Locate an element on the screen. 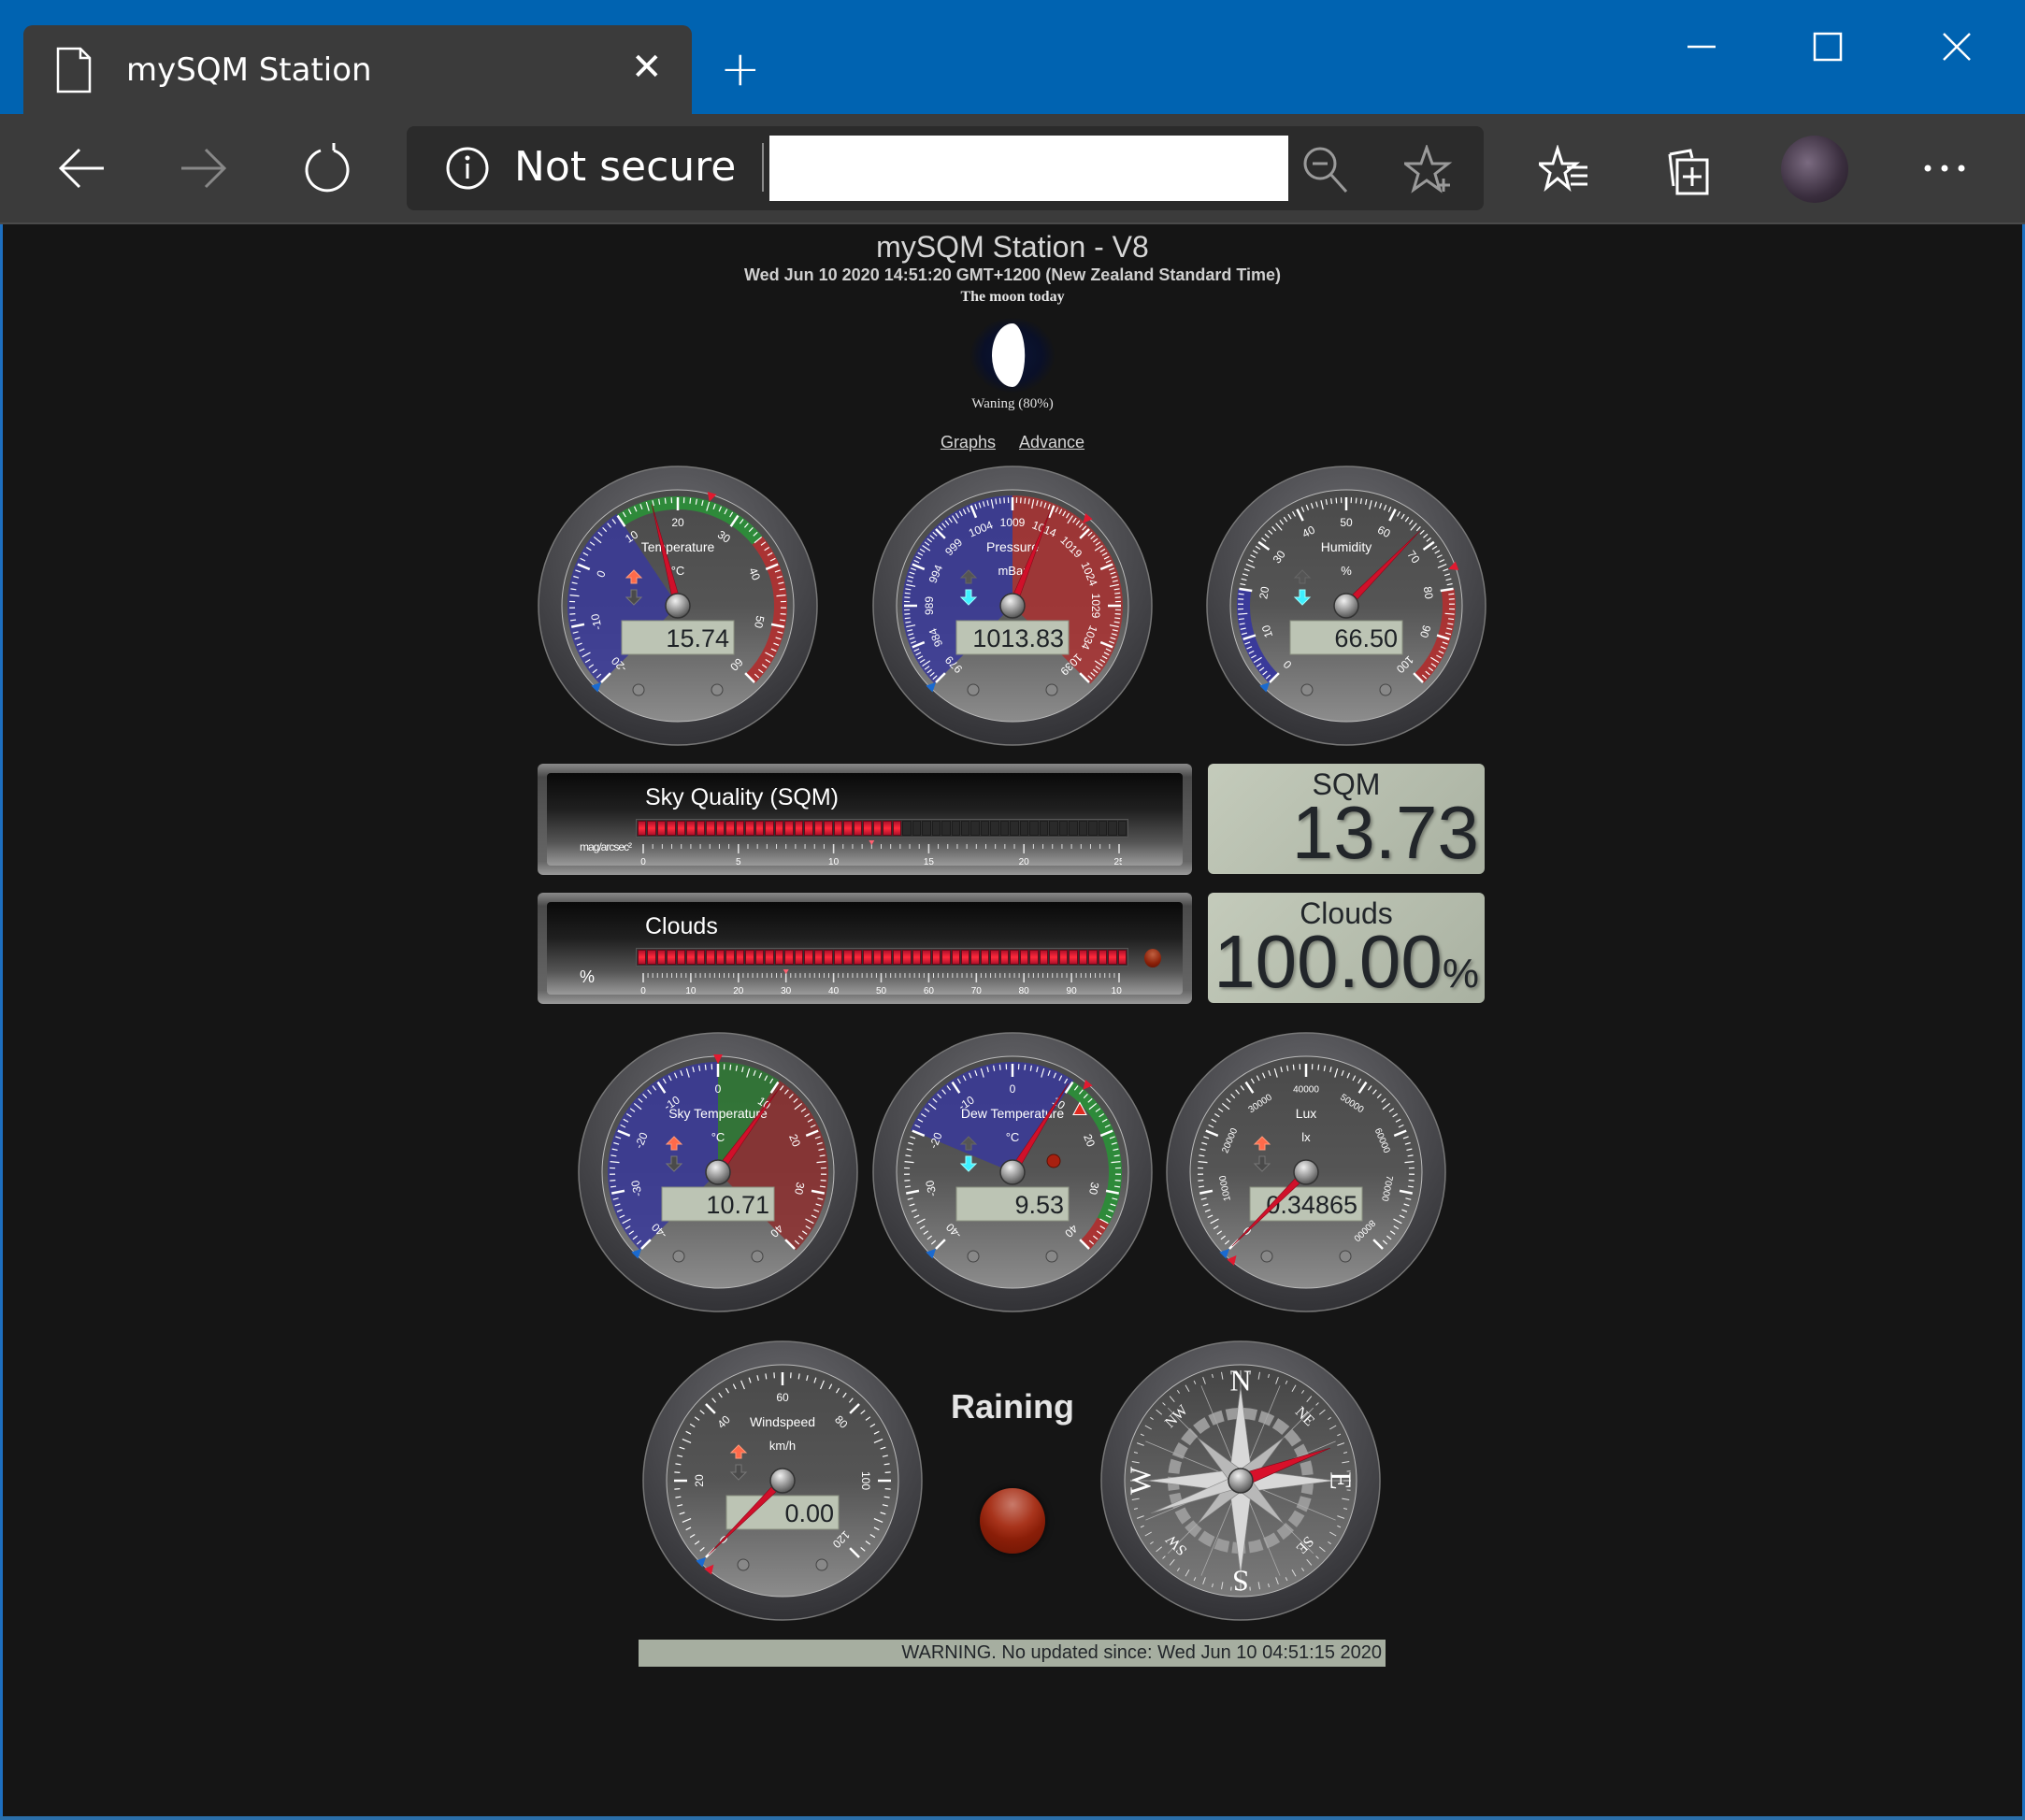 Image resolution: width=2025 pixels, height=1820 pixels. bar-scale-label: 0 is located at coordinates (643, 991).